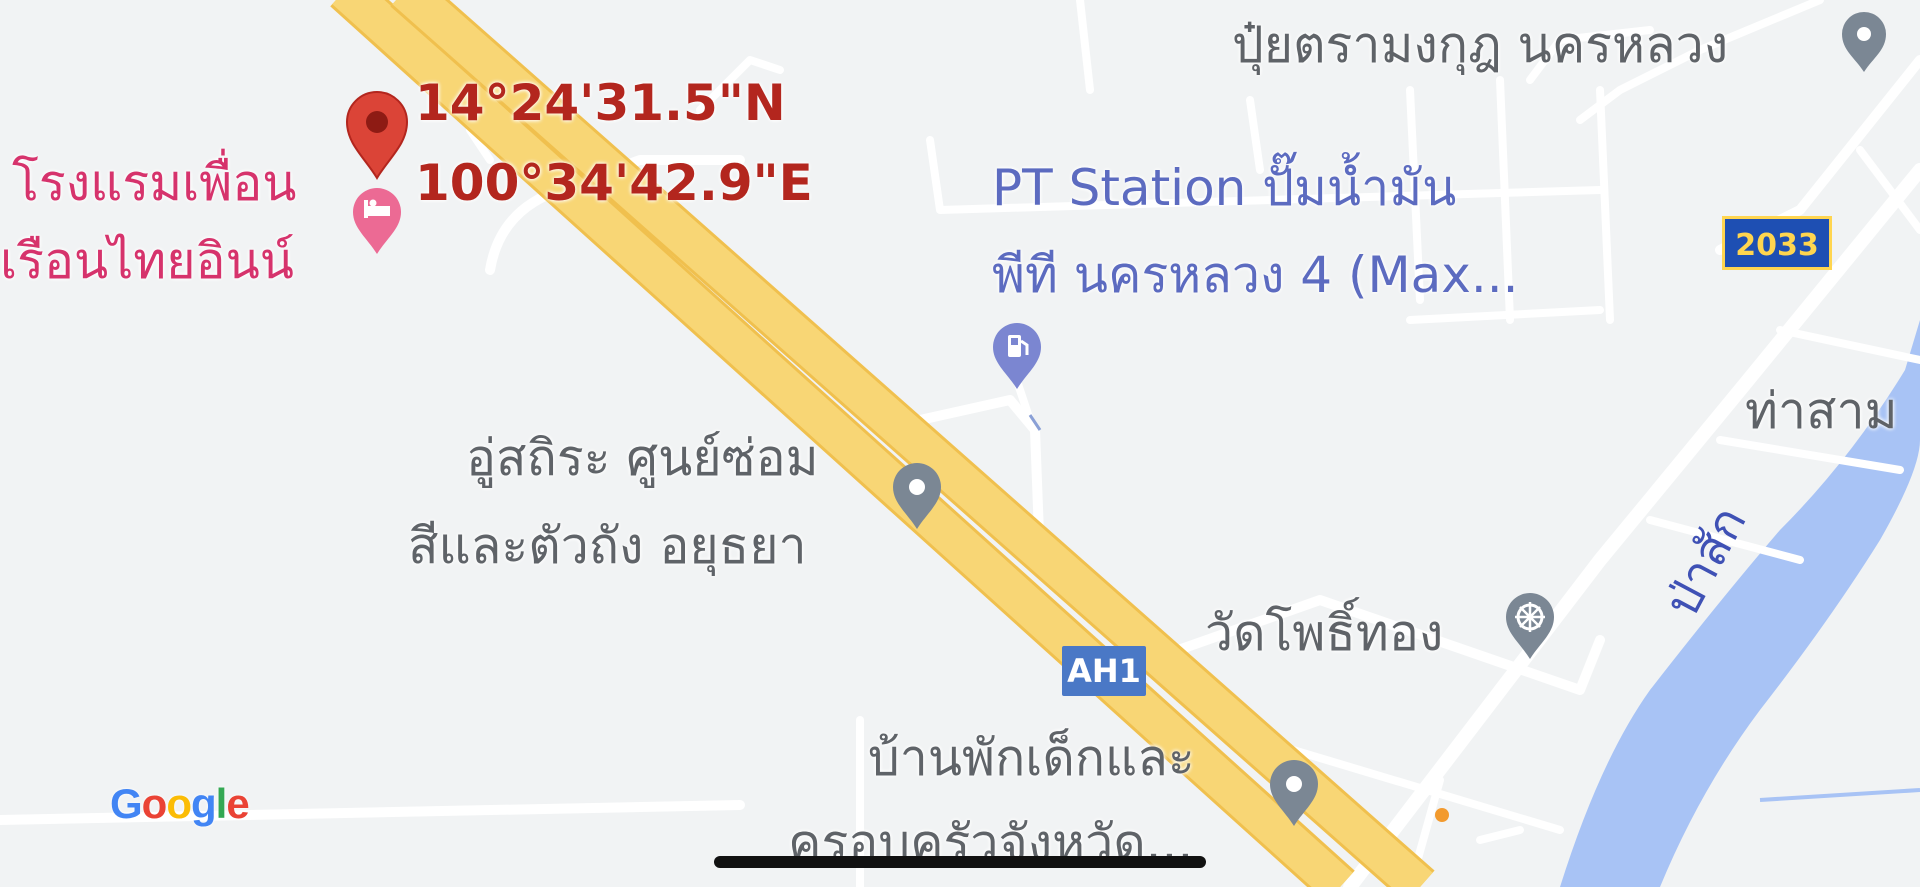 Image resolution: width=1920 pixels, height=887 pixels. Describe the element at coordinates (237, 803) in the screenshot. I see `google-logo-letter: e` at that location.